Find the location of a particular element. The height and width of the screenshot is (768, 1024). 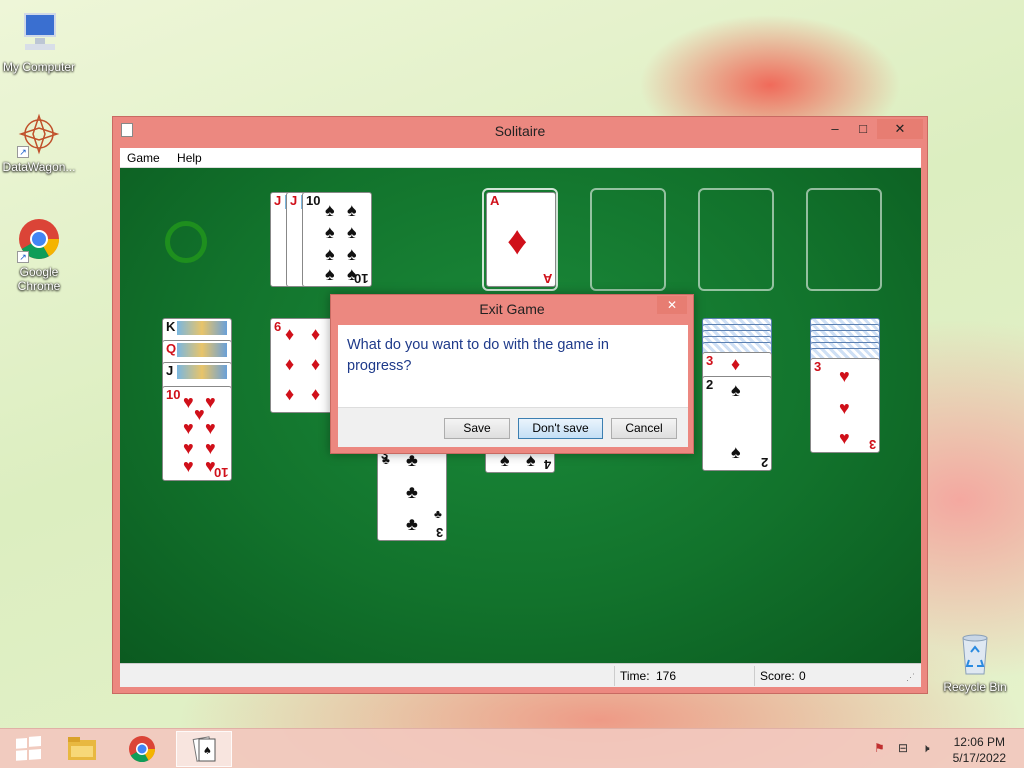

desktop-icon-chrome: ↗ Google Chrome is located at coordinates (39, 254).